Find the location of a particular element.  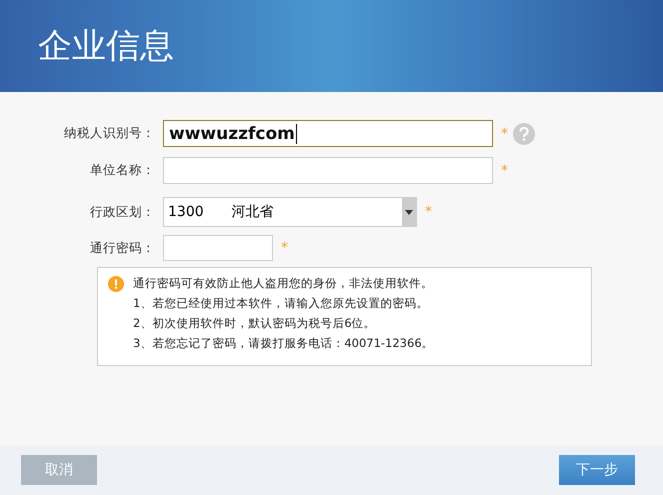

field-label: 通行密码： is located at coordinates (122, 248).